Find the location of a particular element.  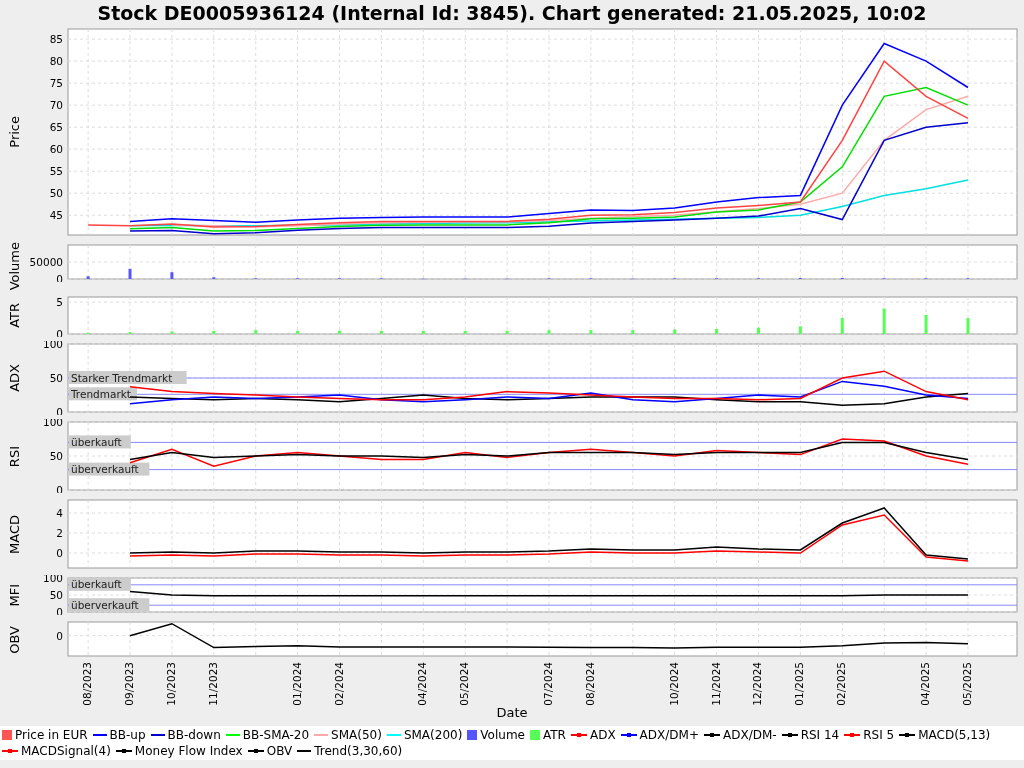

tick-label: 45 is located at coordinates (56, 215).